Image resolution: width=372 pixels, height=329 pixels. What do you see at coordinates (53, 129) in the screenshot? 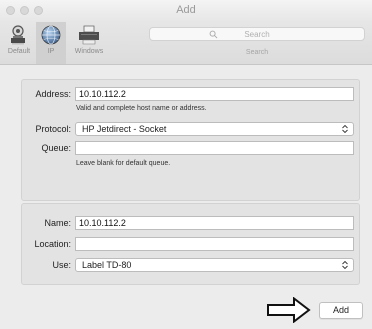
I see `protocol-label: Protocol:` at bounding box center [53, 129].